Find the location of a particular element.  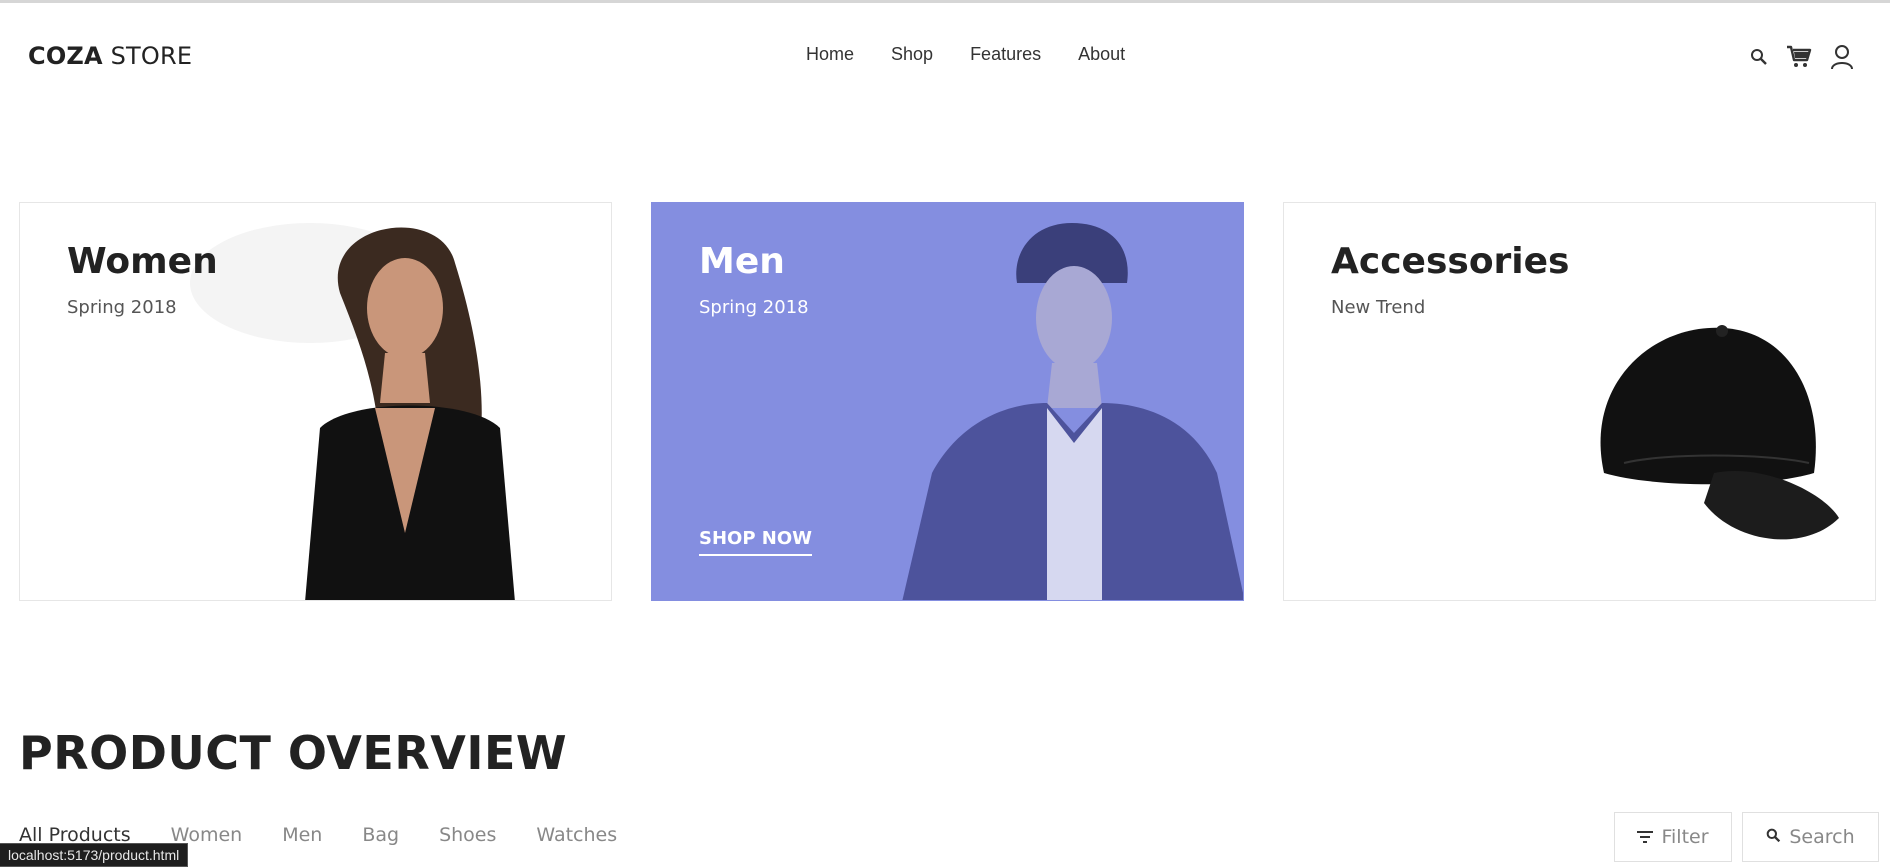

banner-accessories-title: Accessories is located at coordinates (1450, 261).